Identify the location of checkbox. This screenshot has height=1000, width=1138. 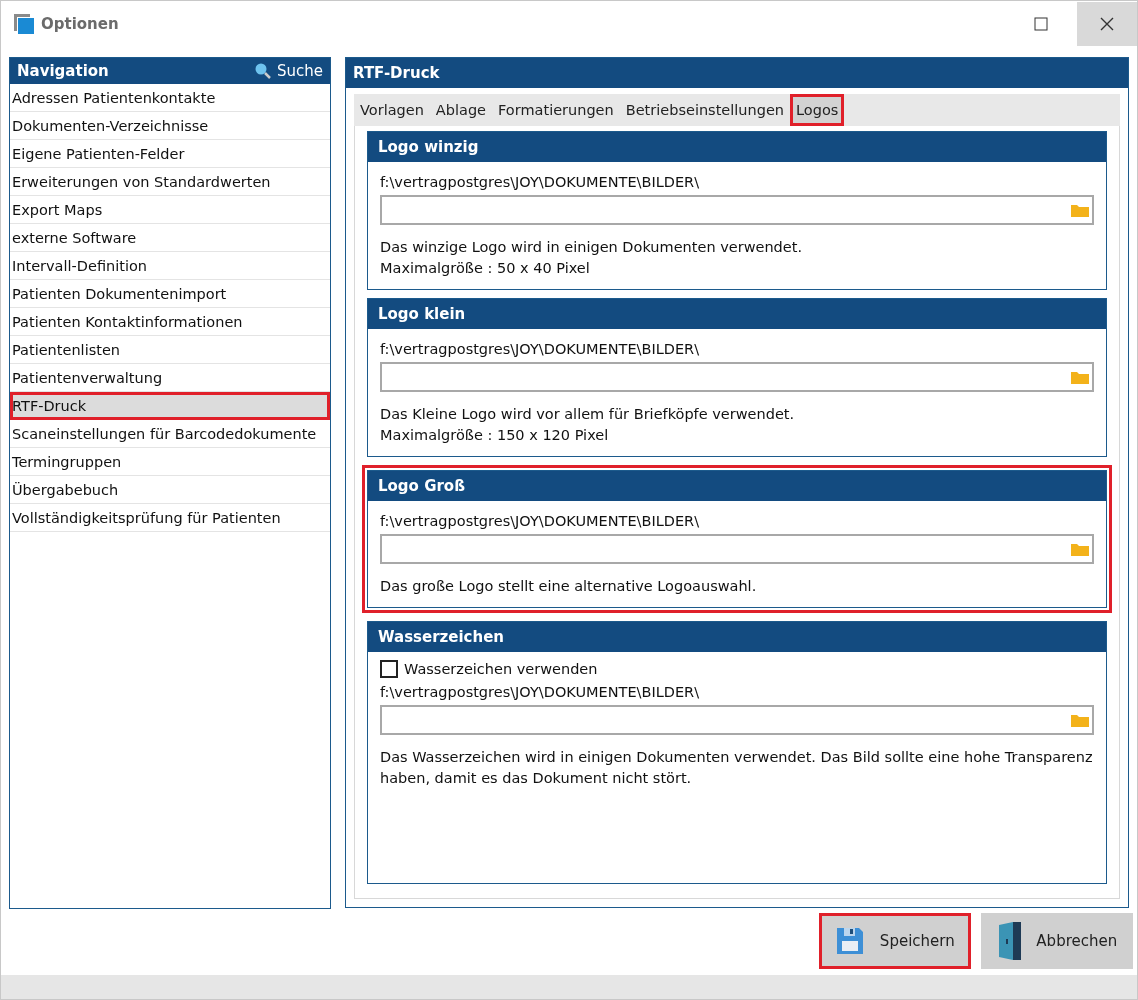
(389, 669).